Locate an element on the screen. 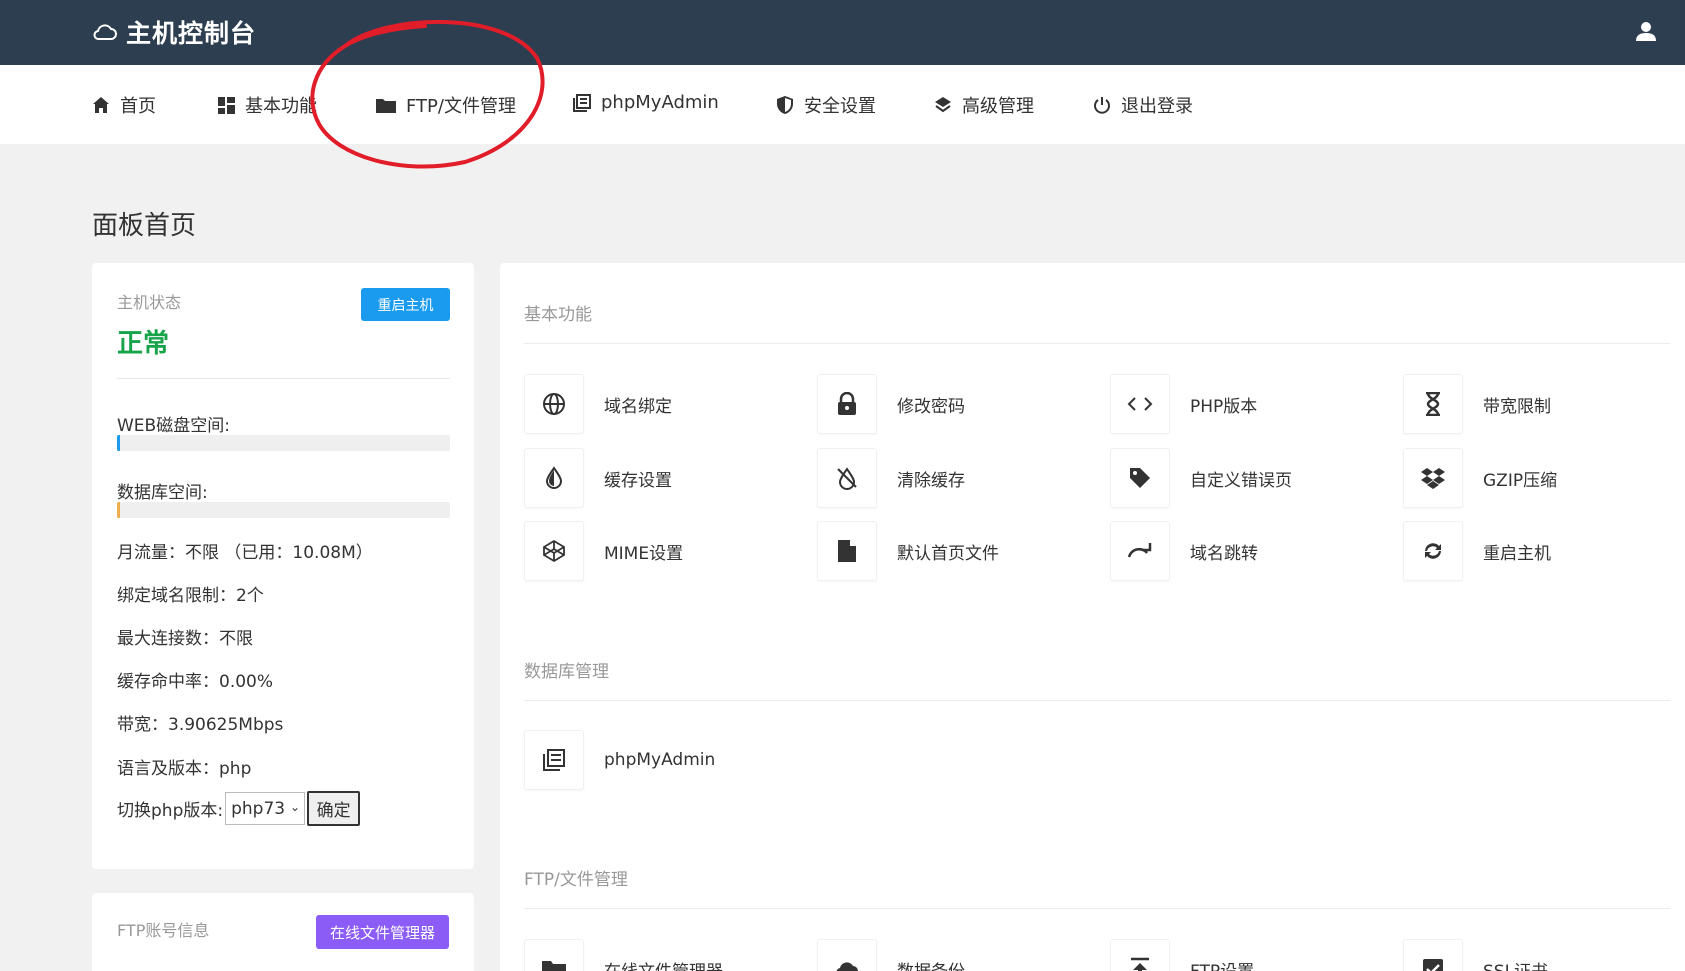  feature-gzip: GZIP压缩 is located at coordinates (1480, 478).